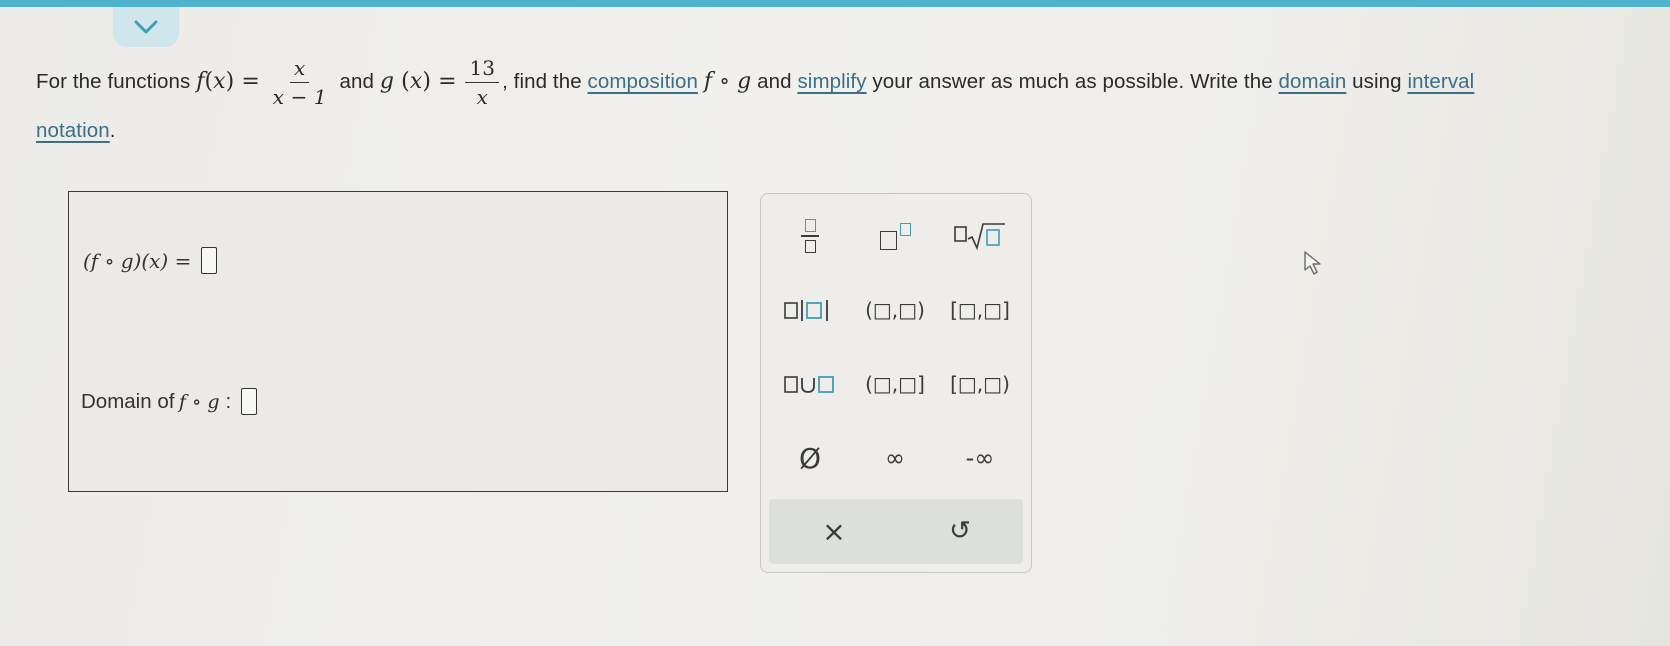 This screenshot has width=1670, height=646. What do you see at coordinates (482, 97) in the screenshot?
I see `g-denominator: x` at bounding box center [482, 97].